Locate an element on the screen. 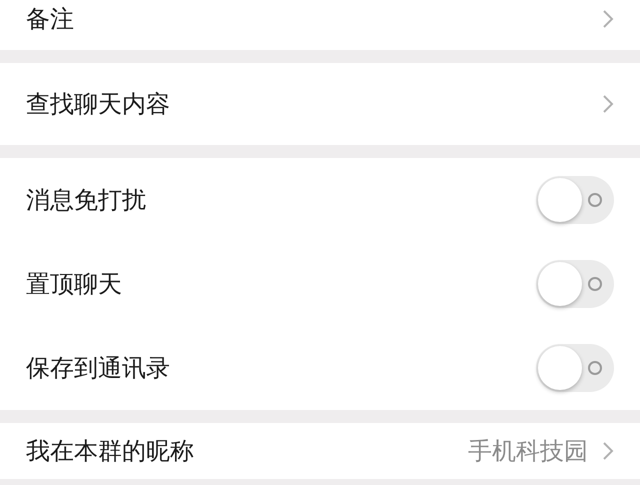 The image size is (640, 485). row-label: 我在本群的昵称 is located at coordinates (110, 451).